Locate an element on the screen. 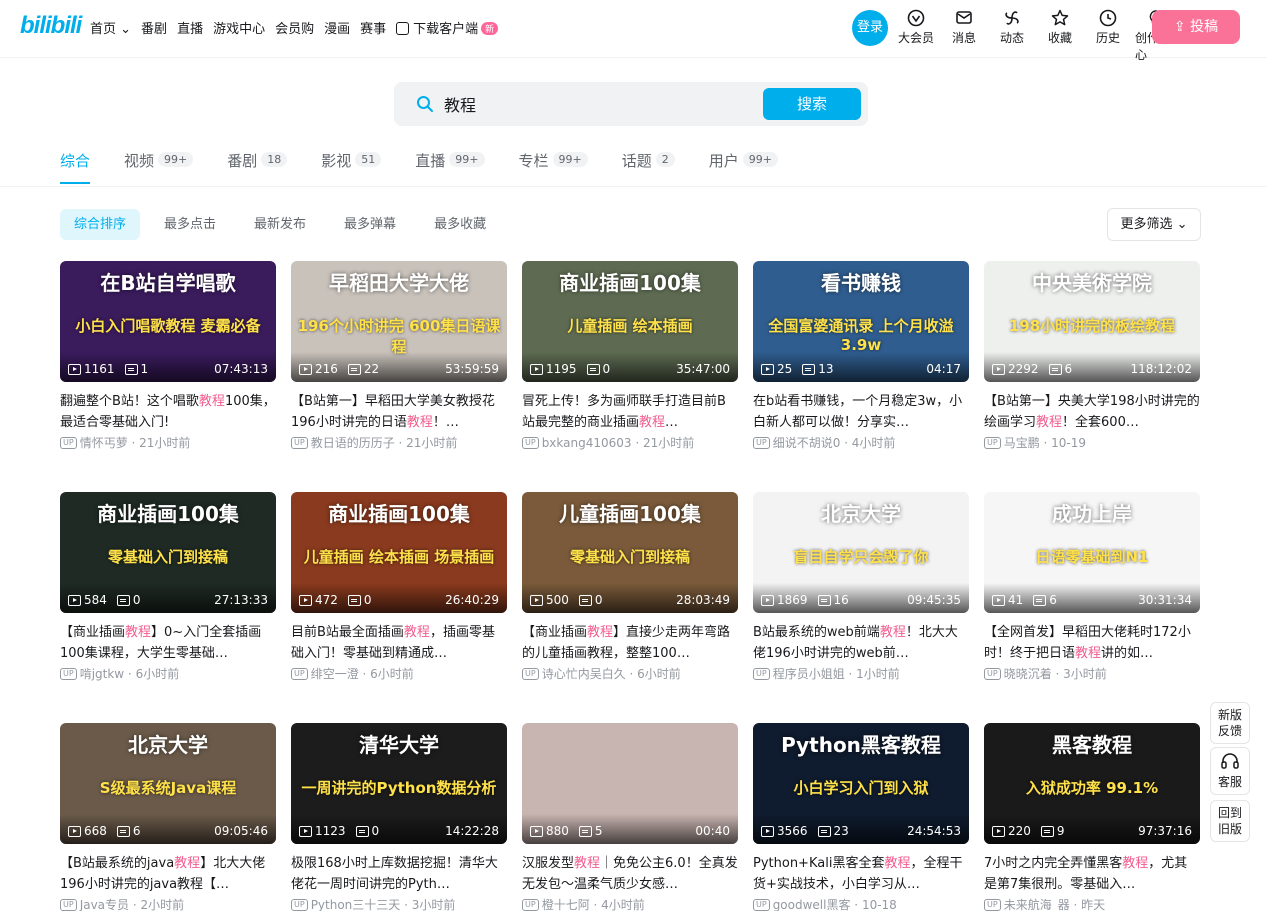 The height and width of the screenshot is (911, 1267). nav-shop: 会员购 is located at coordinates (294, 27).